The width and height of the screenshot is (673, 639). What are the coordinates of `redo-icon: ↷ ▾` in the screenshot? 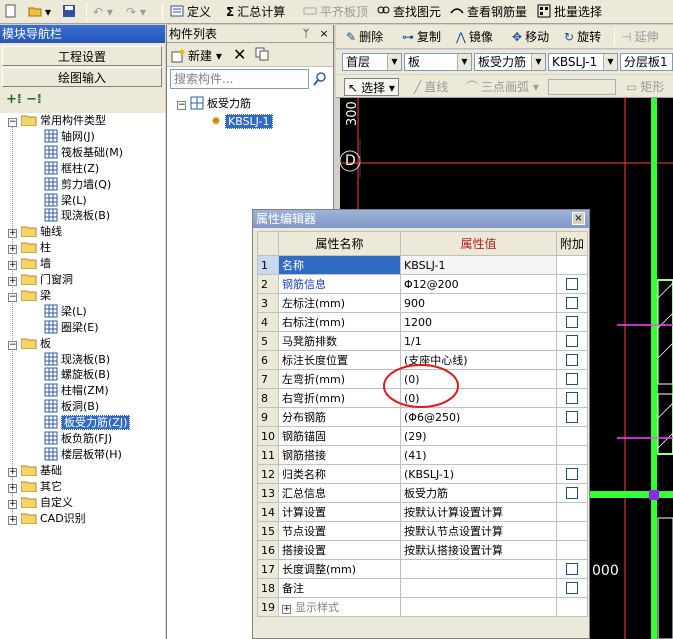 It's located at (136, 12).